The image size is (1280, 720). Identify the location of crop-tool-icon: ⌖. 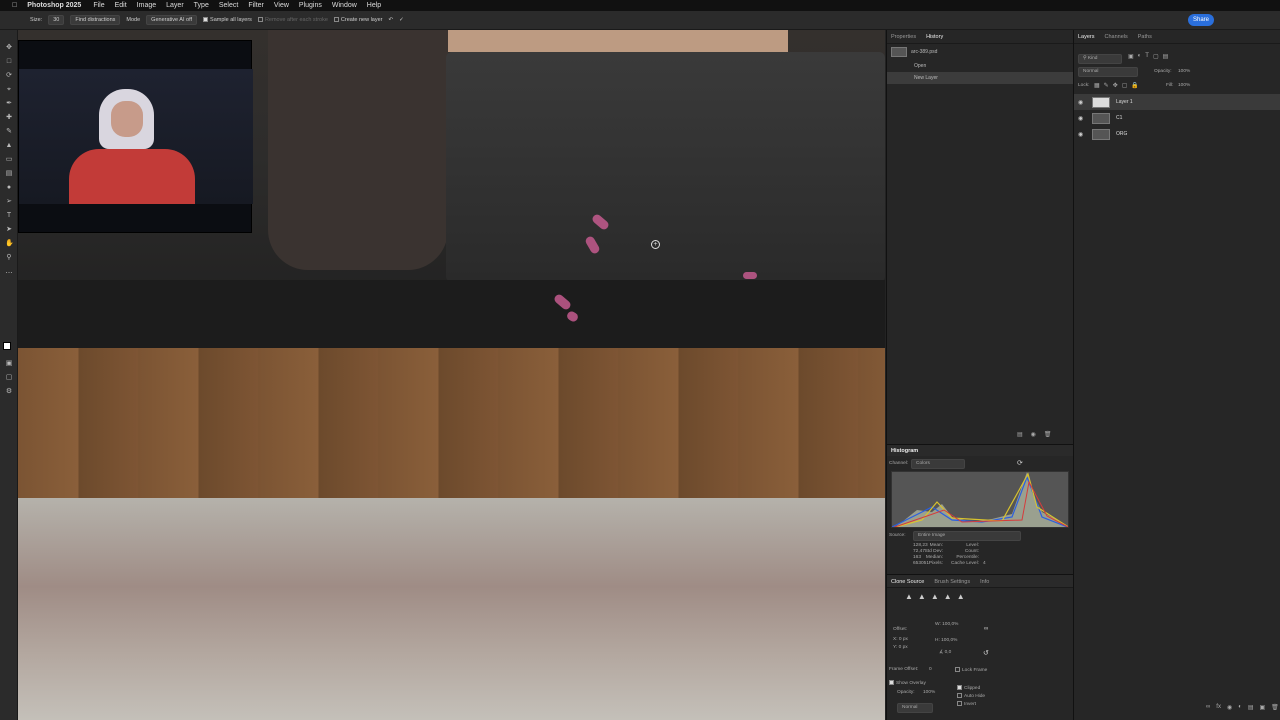
(9, 90).